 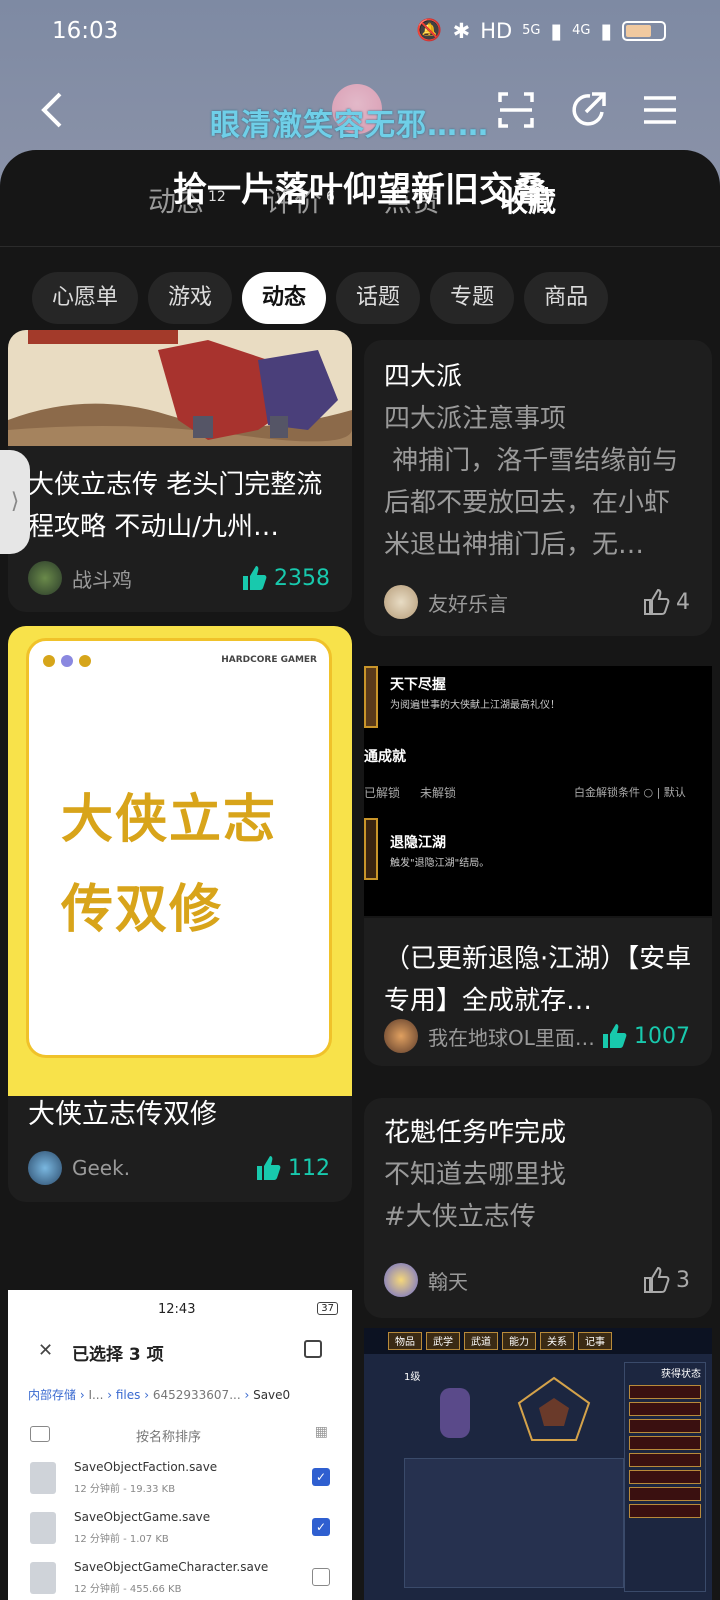 What do you see at coordinates (683, 1280) in the screenshot?
I see `like-count: 3` at bounding box center [683, 1280].